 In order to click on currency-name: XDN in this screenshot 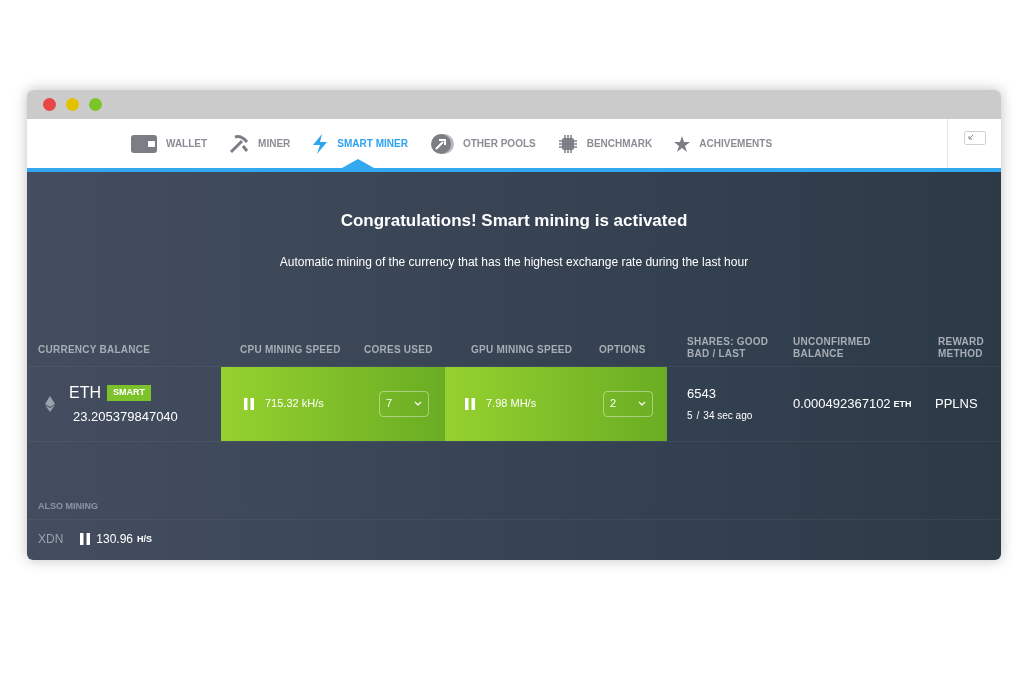, I will do `click(51, 539)`.